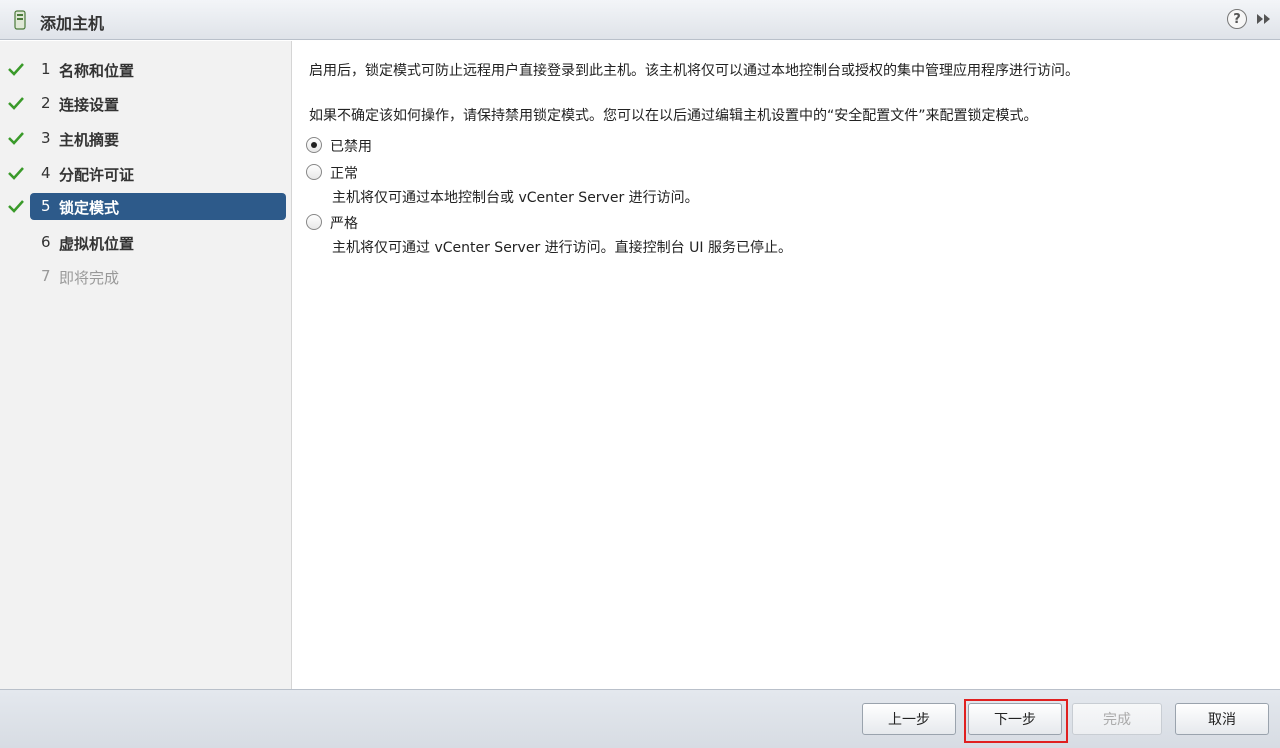 The width and height of the screenshot is (1280, 748). I want to click on finish-button: 完成, so click(1117, 719).